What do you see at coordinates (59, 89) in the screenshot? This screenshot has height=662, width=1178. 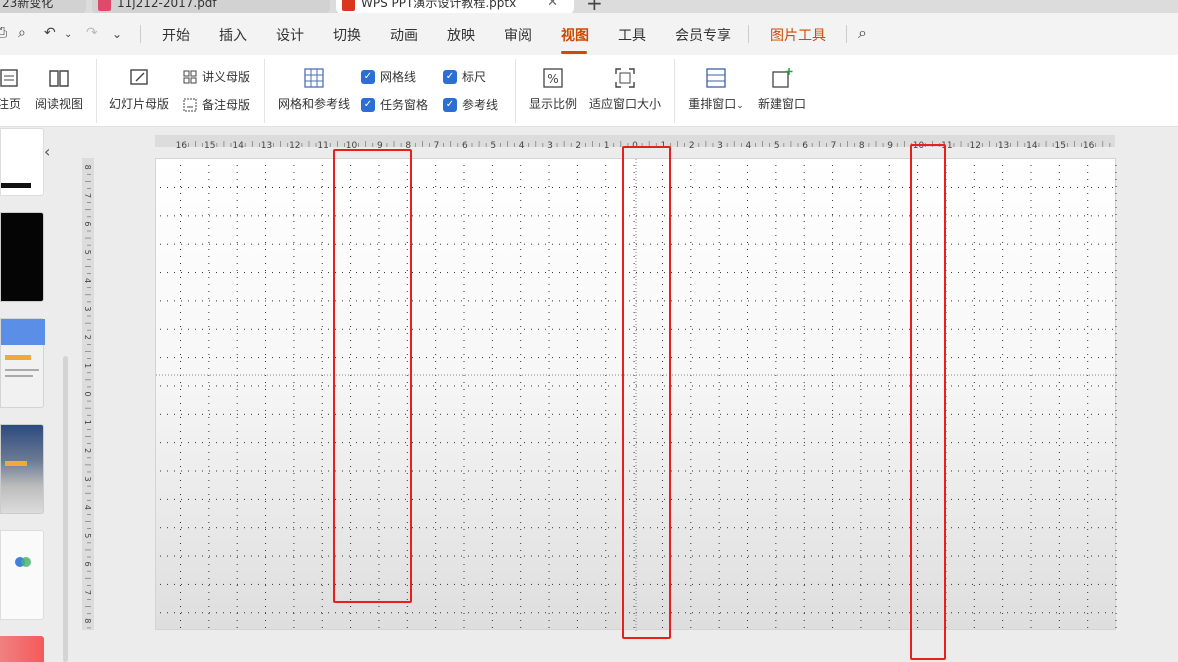 I see `reading-view-button: 阅读视图` at bounding box center [59, 89].